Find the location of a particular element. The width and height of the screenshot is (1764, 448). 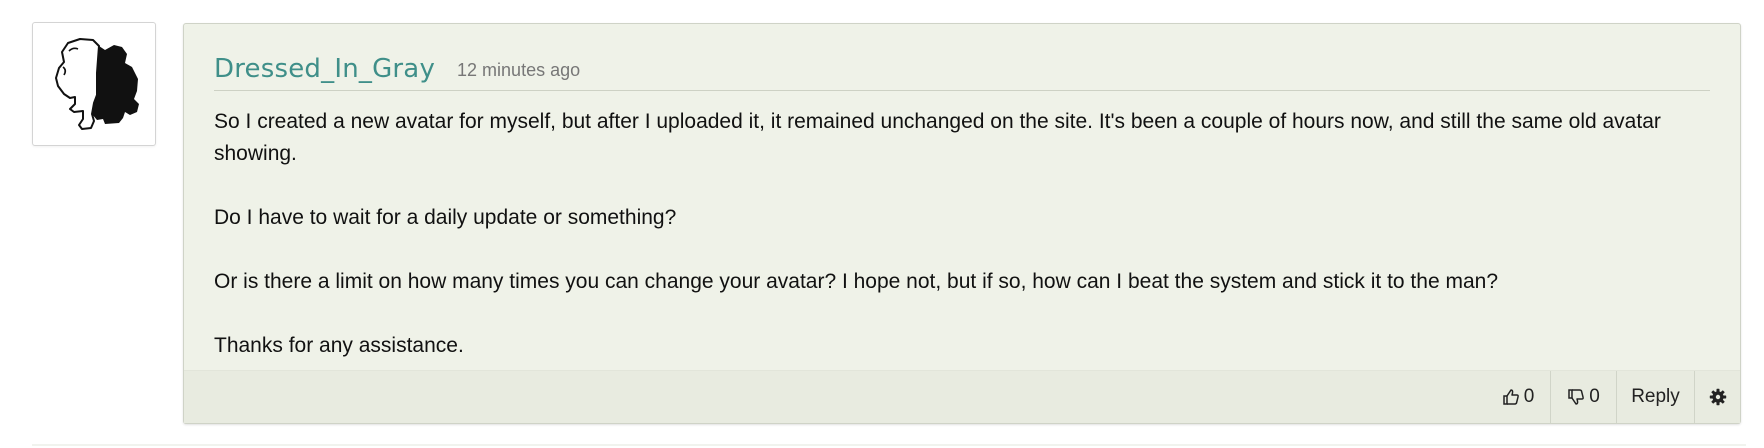

avatar is located at coordinates (94, 84).